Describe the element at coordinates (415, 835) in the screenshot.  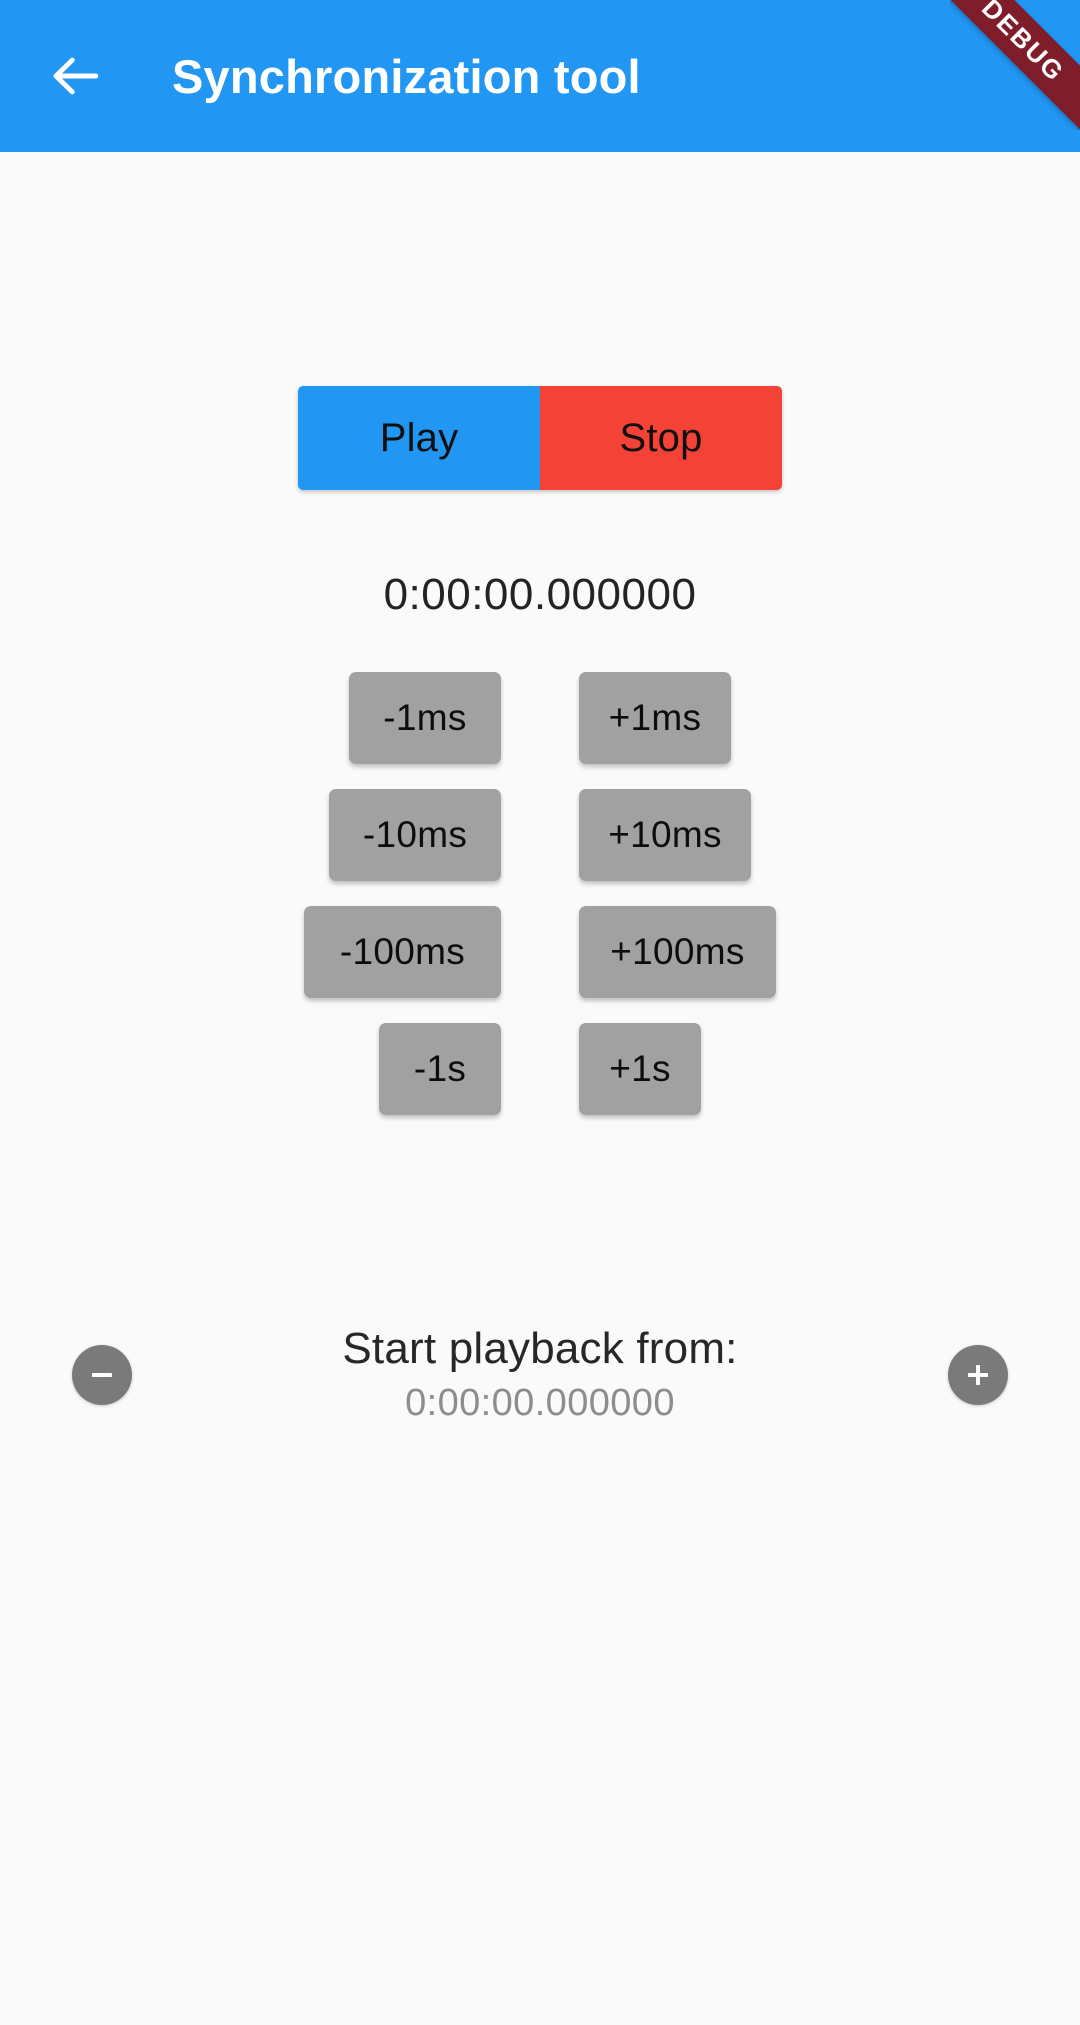
I see `offset-minus-10ms: -10ms` at that location.